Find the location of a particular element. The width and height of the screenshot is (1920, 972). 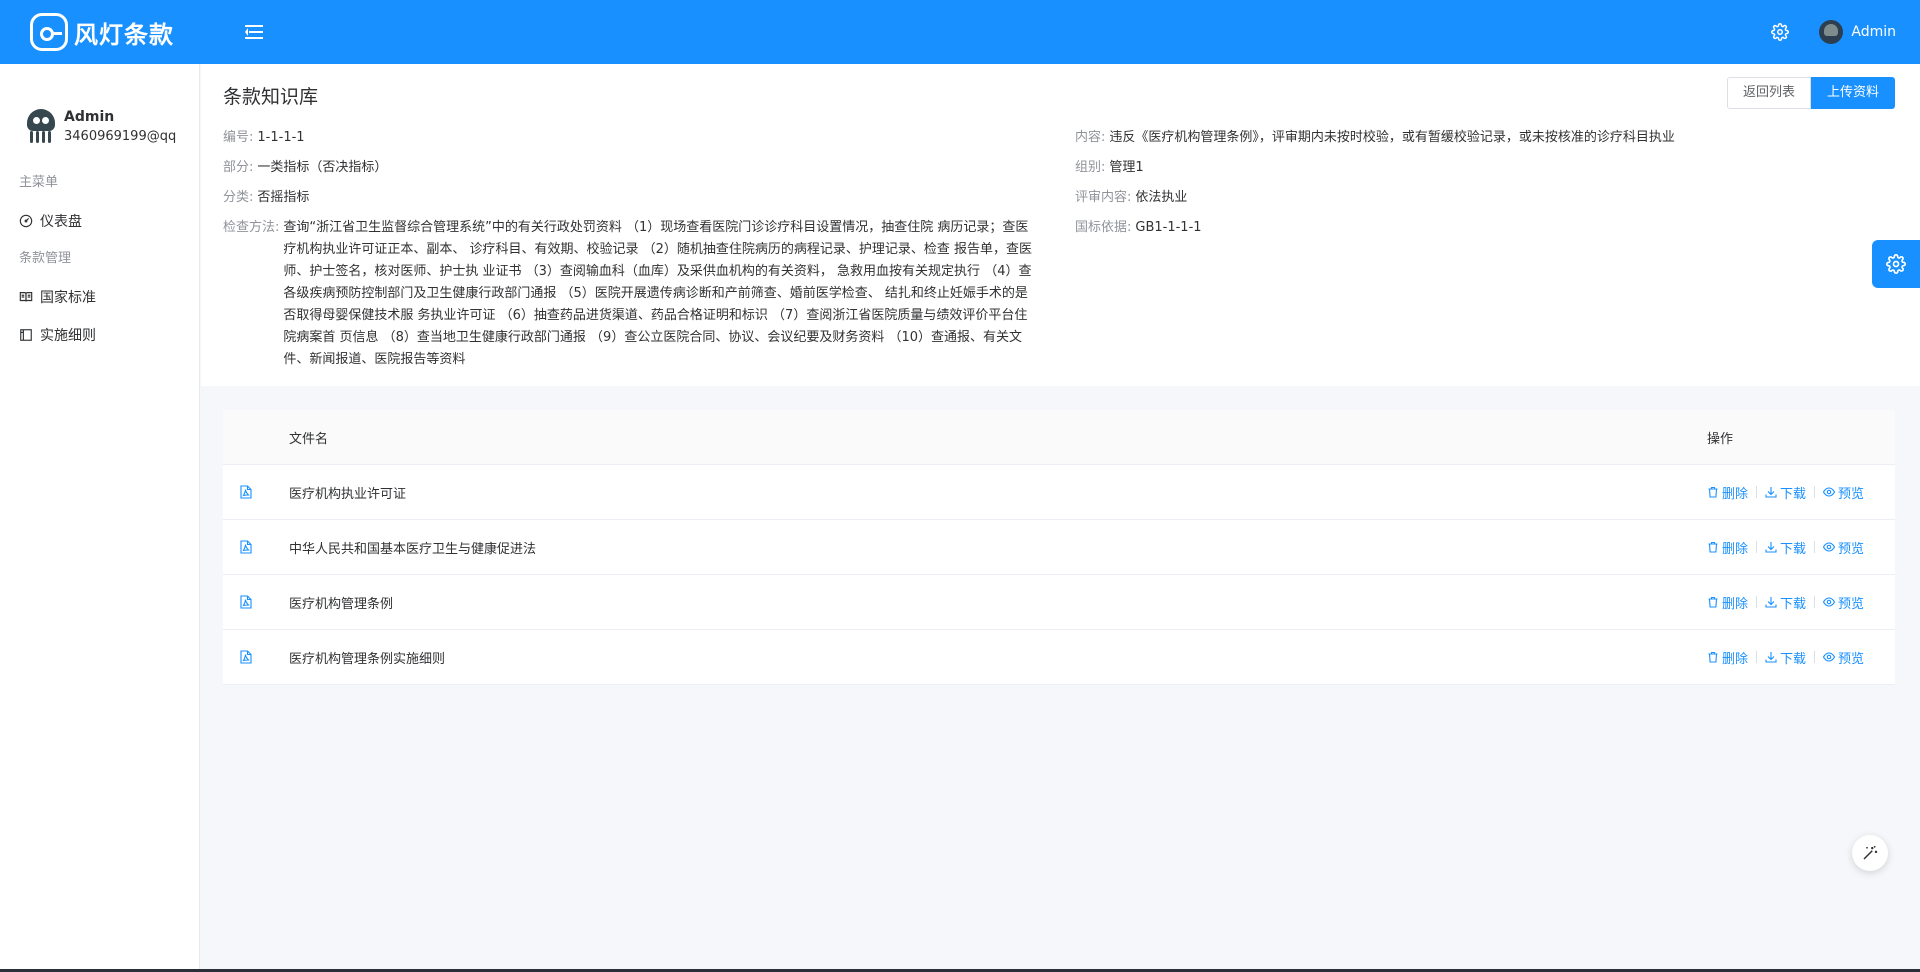

logo: 风灯条款 is located at coordinates (122, 32).